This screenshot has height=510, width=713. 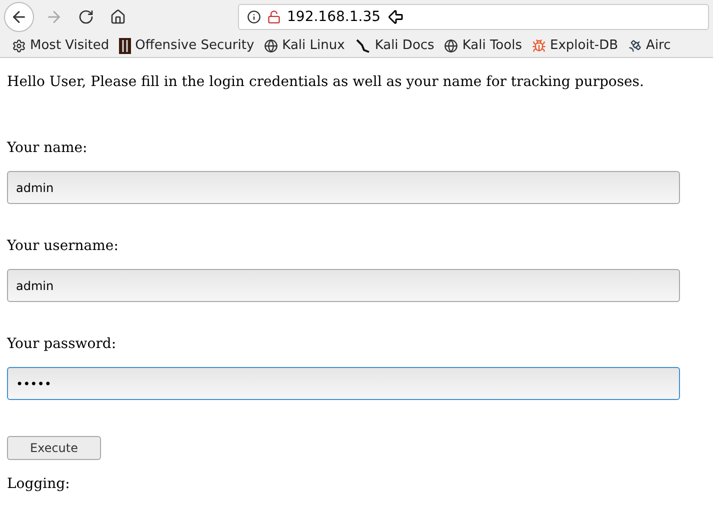 I want to click on address-bar: 192.168.1.35, so click(x=473, y=17).